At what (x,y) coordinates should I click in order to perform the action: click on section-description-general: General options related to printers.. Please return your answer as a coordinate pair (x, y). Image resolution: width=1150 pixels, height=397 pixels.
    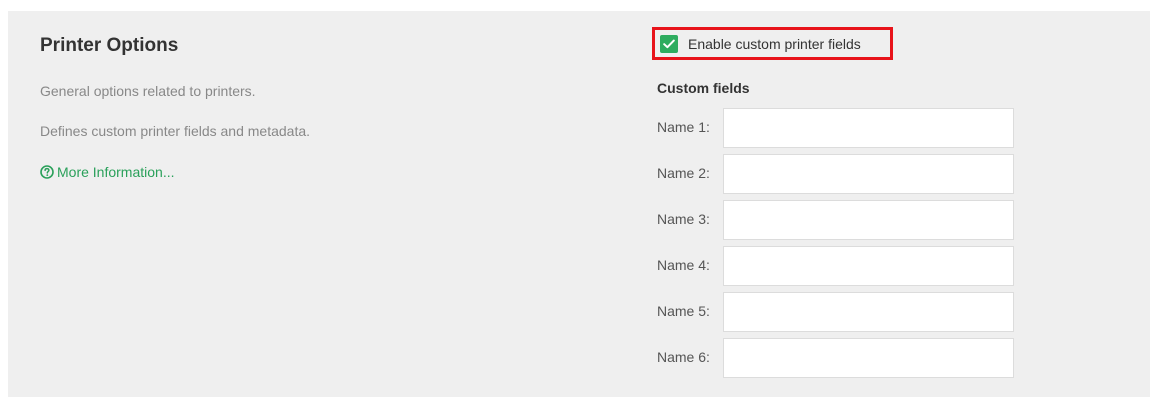
    Looking at the image, I should click on (148, 91).